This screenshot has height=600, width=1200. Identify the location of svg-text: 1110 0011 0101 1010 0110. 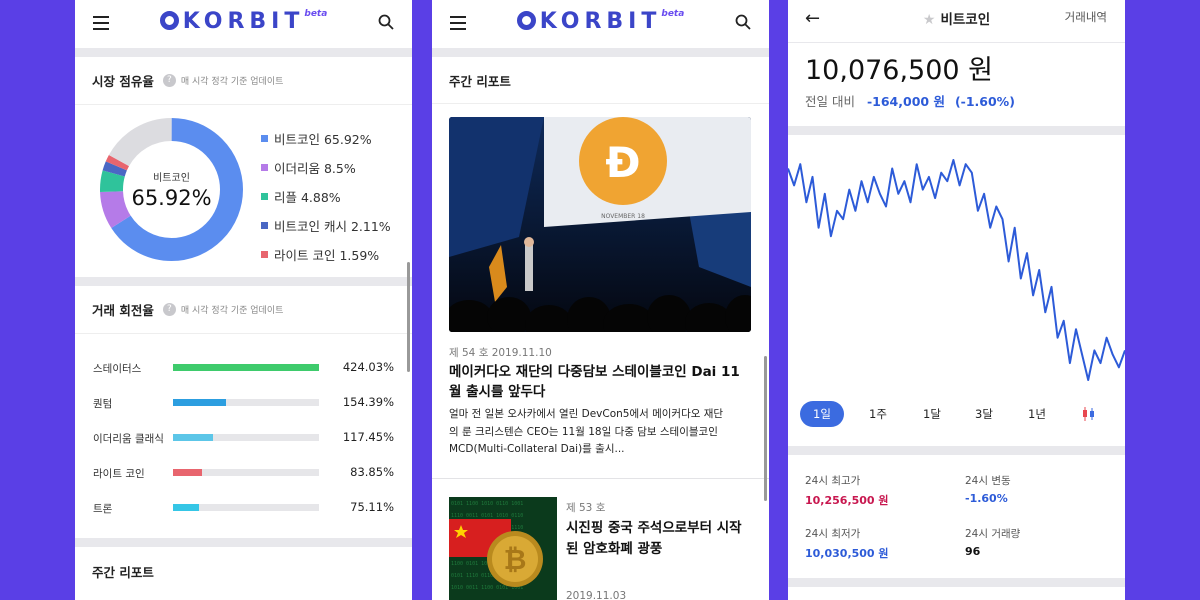
(487, 516).